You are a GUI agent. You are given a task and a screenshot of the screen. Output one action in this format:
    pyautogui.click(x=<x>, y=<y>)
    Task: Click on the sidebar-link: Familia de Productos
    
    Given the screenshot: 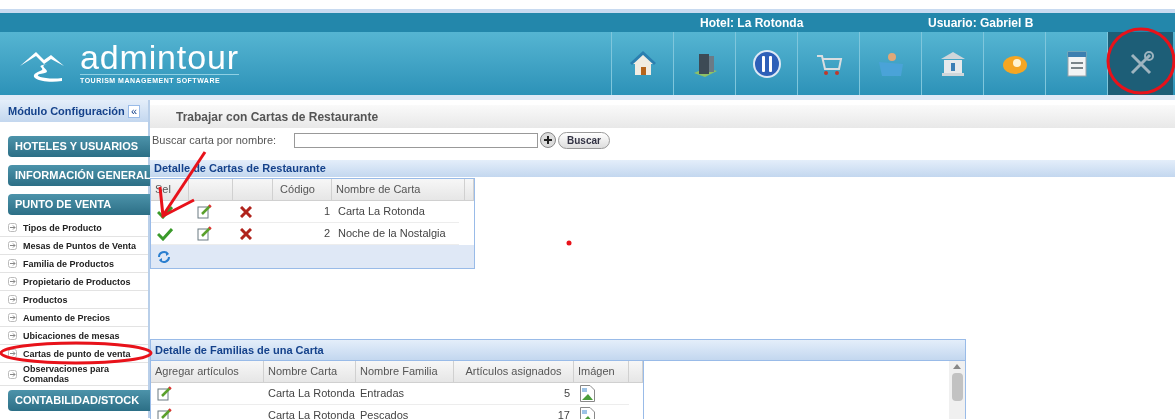 What is the action you would take?
    pyautogui.click(x=84, y=263)
    